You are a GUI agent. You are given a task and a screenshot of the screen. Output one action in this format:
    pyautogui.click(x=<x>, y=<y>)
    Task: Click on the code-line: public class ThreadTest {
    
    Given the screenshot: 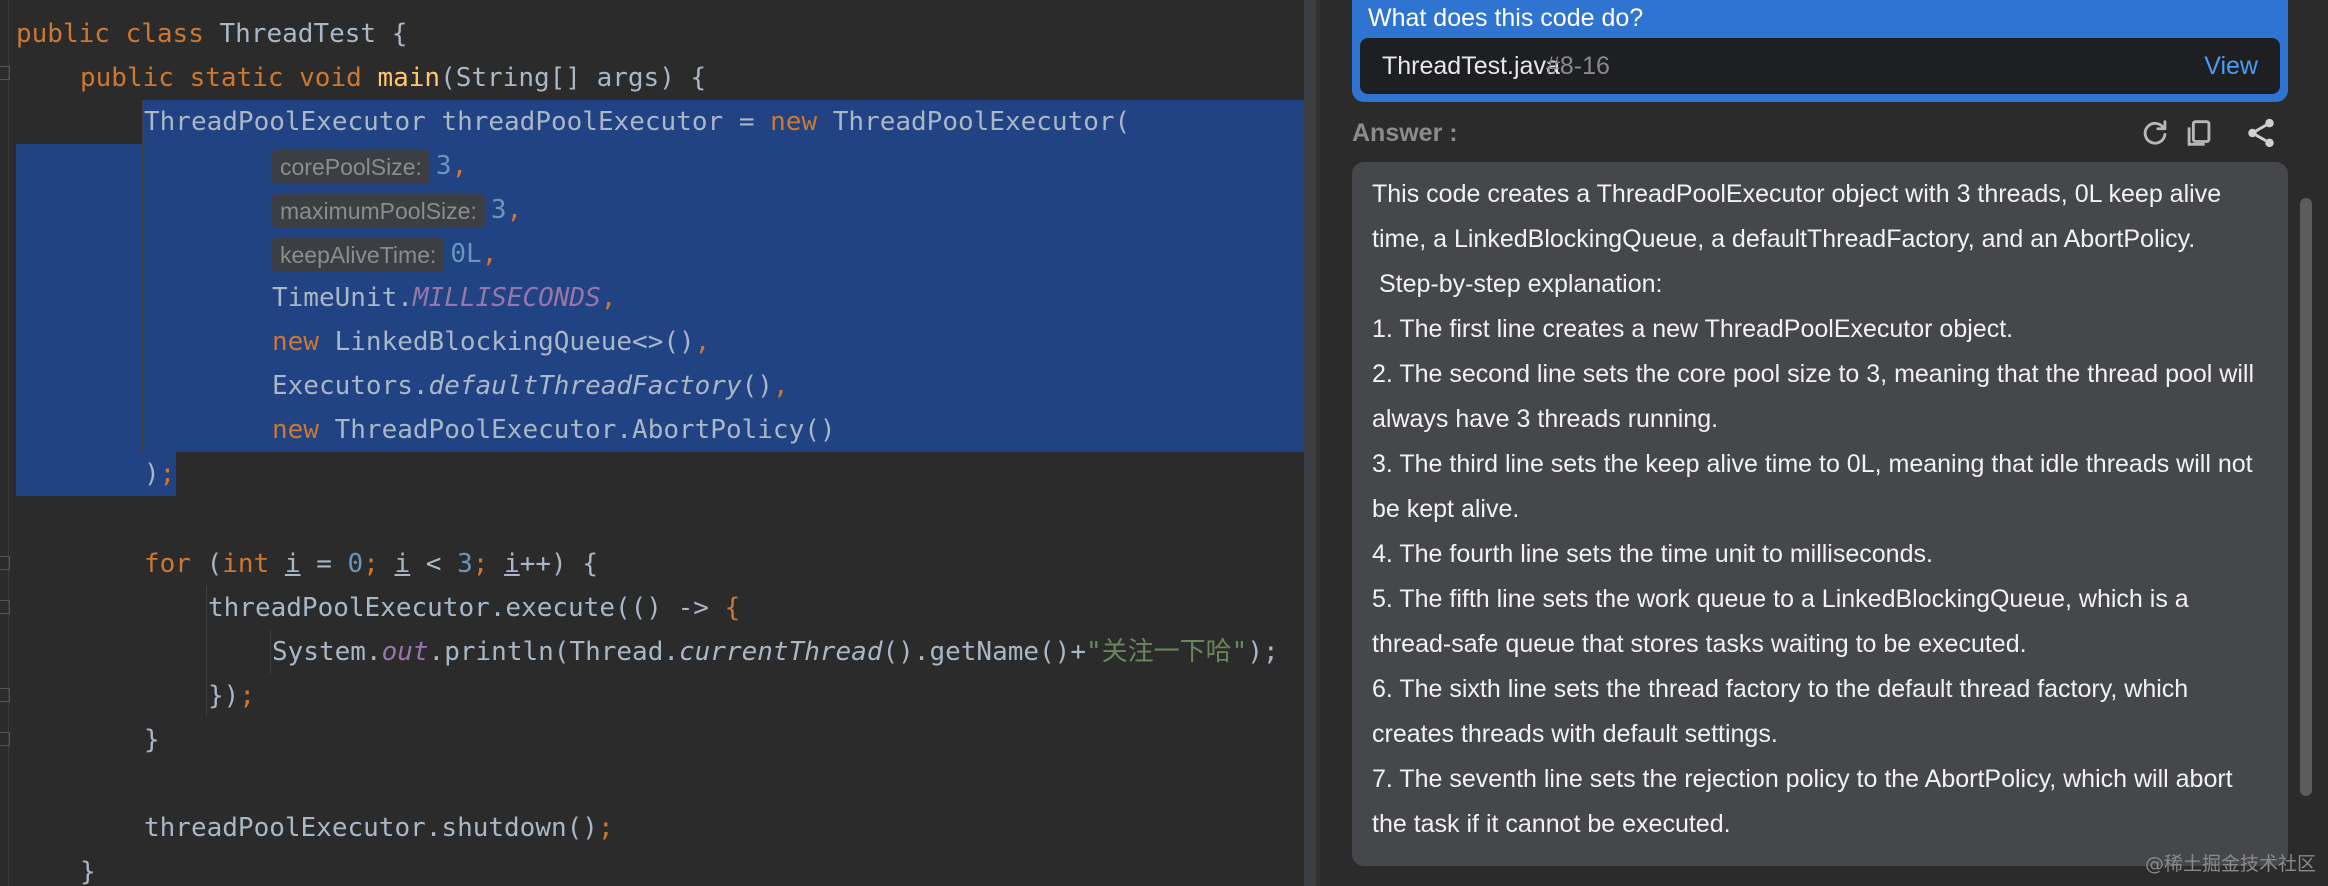 What is the action you would take?
    pyautogui.click(x=211, y=34)
    